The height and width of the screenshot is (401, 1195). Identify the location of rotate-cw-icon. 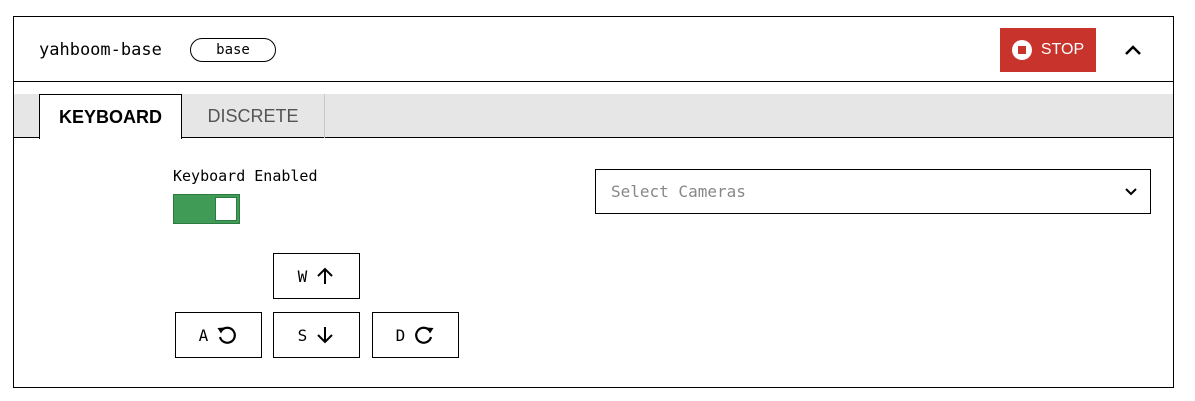
(424, 335).